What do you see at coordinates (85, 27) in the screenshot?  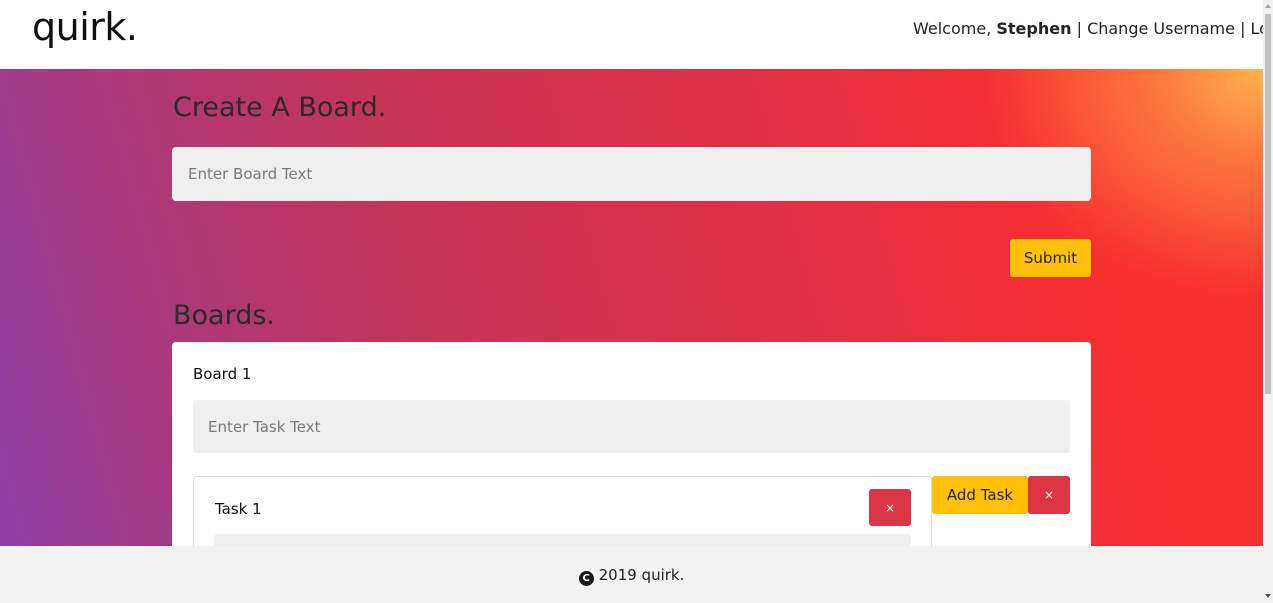 I see `brand-logo: quirk.` at bounding box center [85, 27].